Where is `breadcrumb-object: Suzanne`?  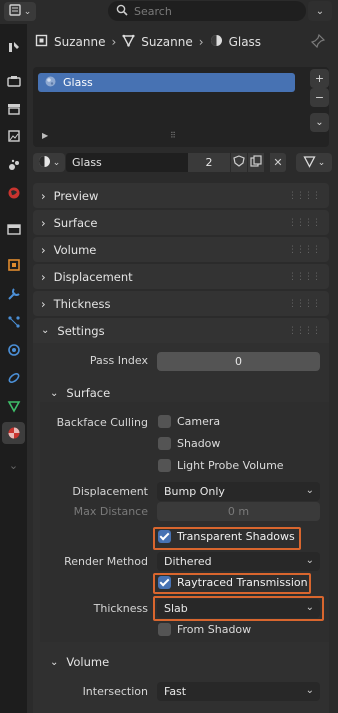
breadcrumb-object: Suzanne is located at coordinates (70, 42).